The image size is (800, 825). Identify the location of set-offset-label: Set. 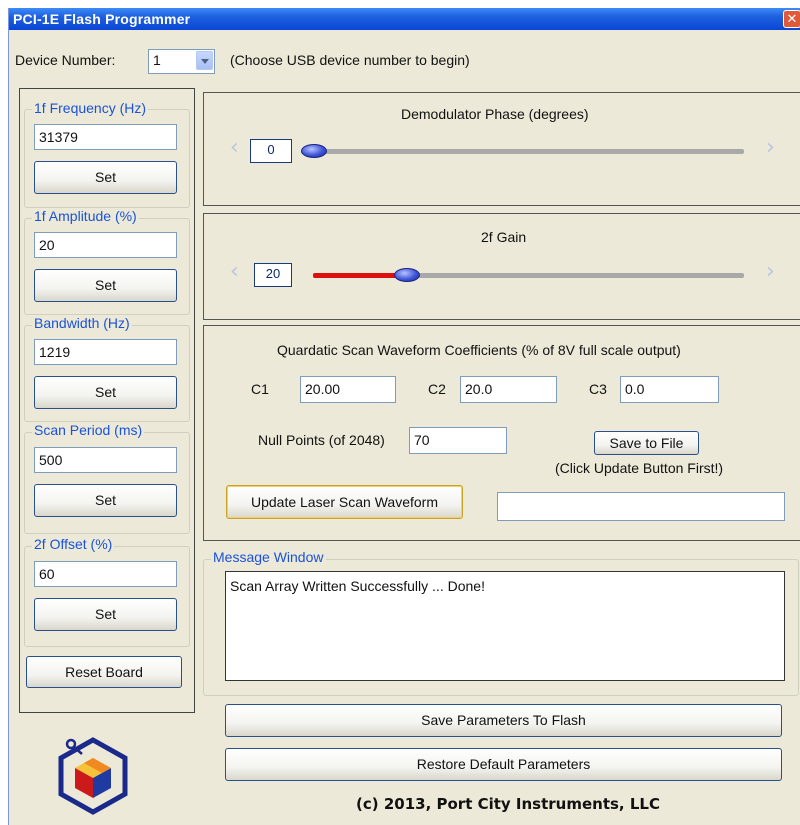
(105, 614).